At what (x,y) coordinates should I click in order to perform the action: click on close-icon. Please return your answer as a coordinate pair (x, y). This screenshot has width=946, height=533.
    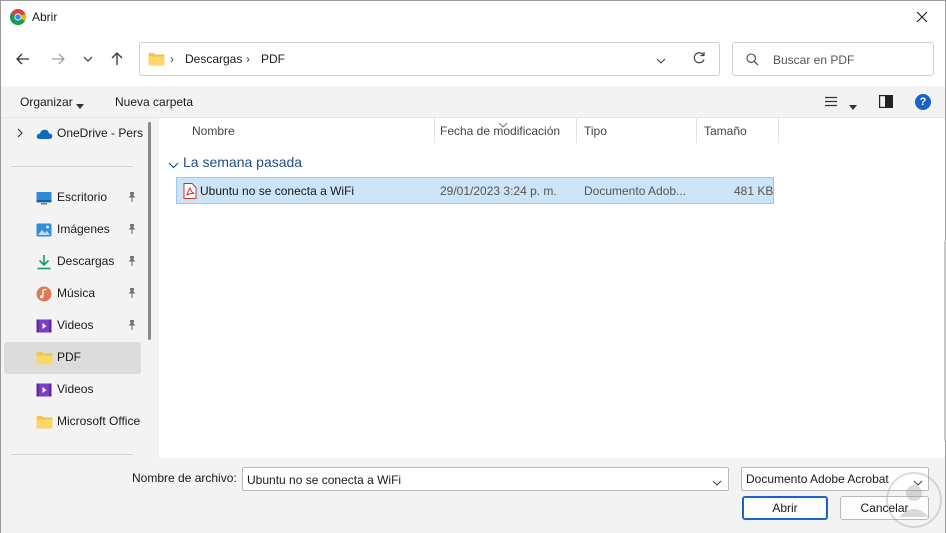
    Looking at the image, I should click on (922, 16).